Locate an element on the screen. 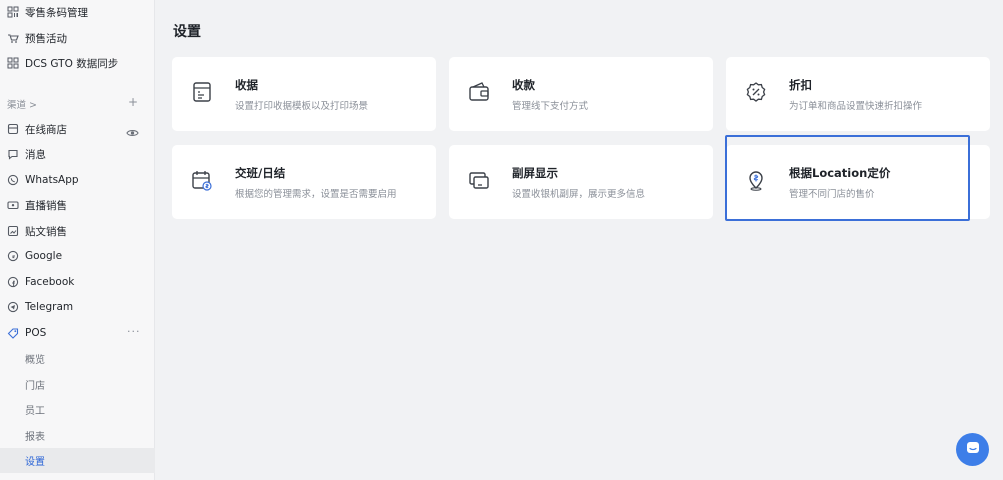  second-screen-icon is located at coordinates (479, 180).